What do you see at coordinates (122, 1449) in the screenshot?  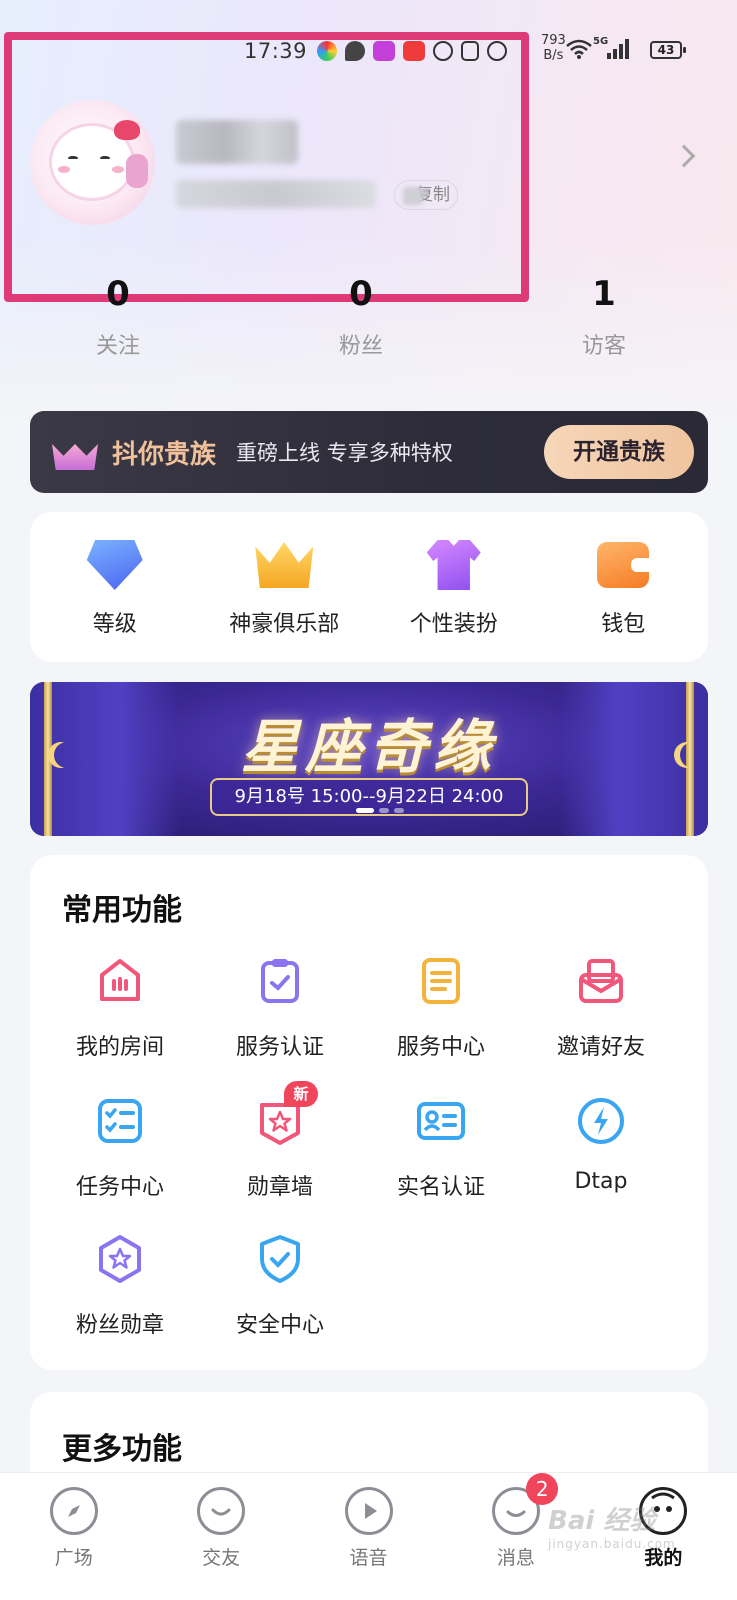 I see `section-title: 更多功能` at bounding box center [122, 1449].